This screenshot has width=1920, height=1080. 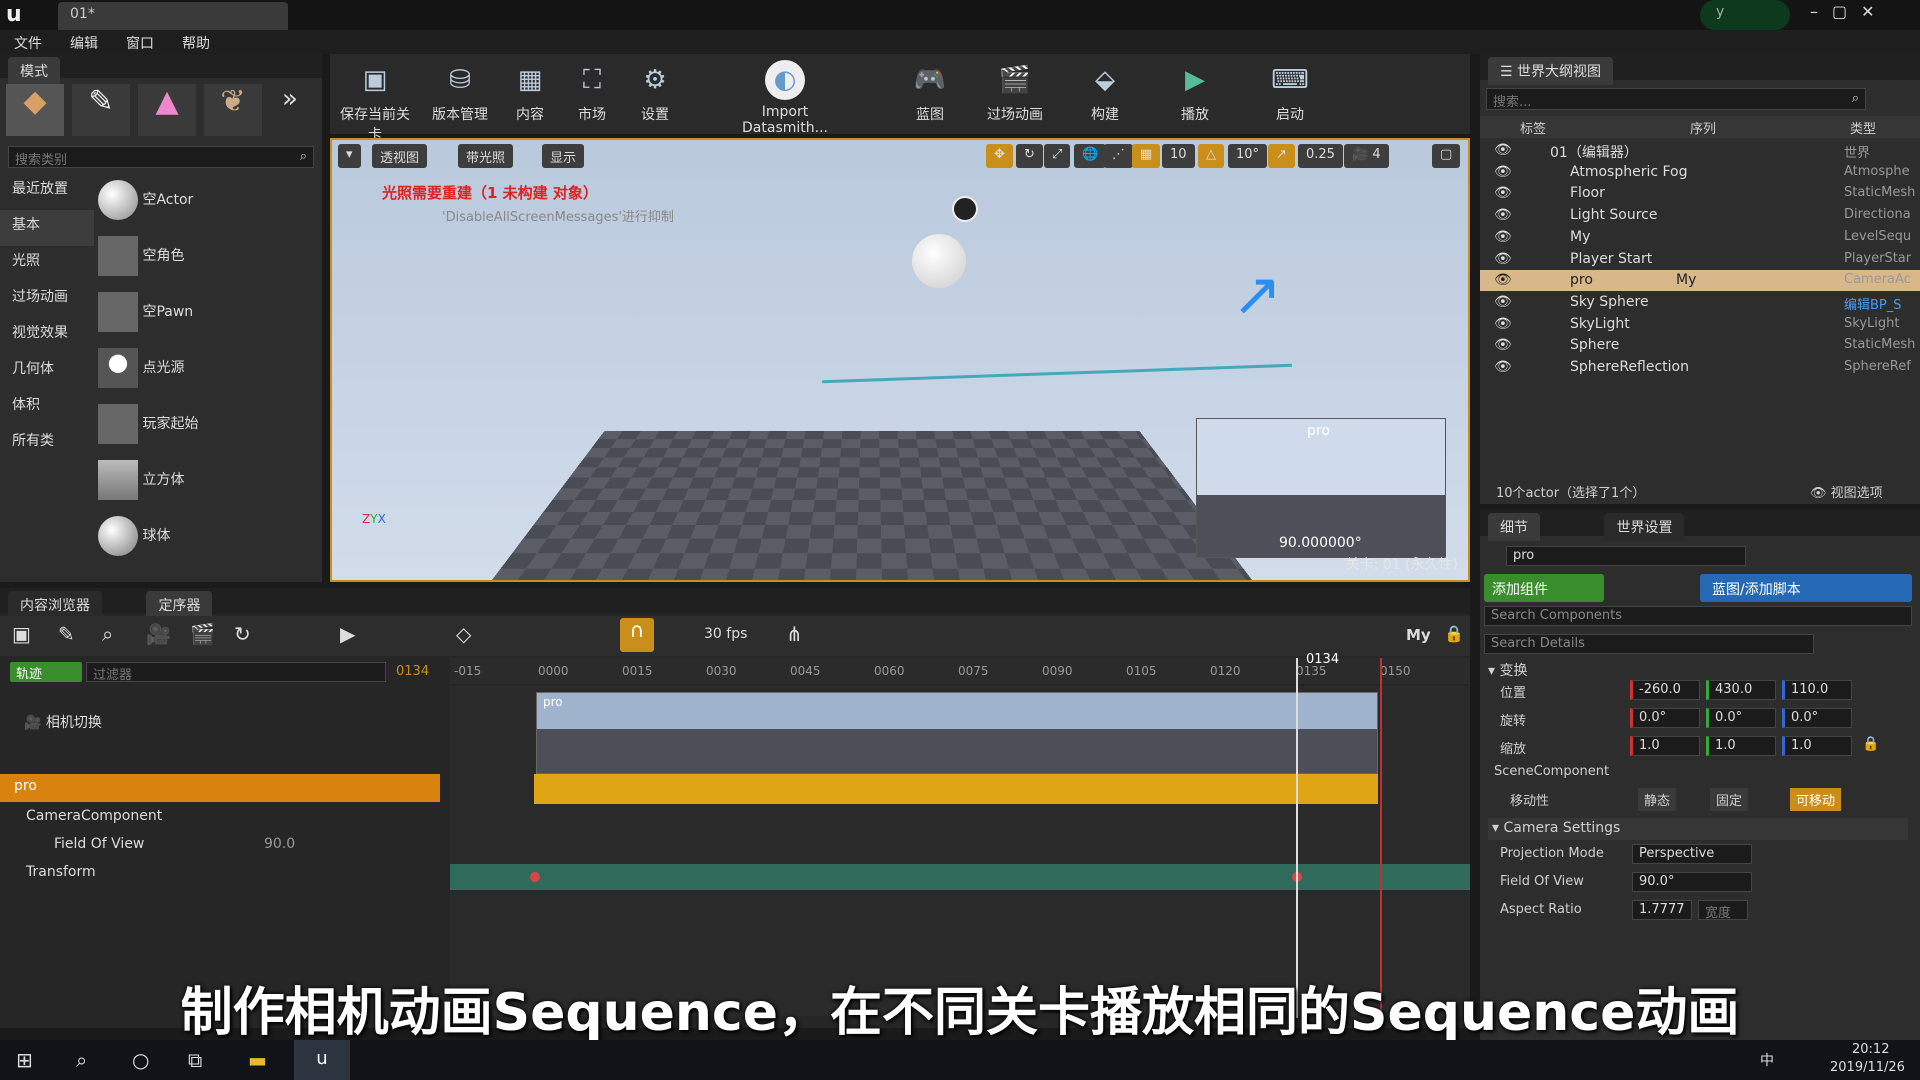 I want to click on launch-button: ⌨ 启动, so click(x=1290, y=94).